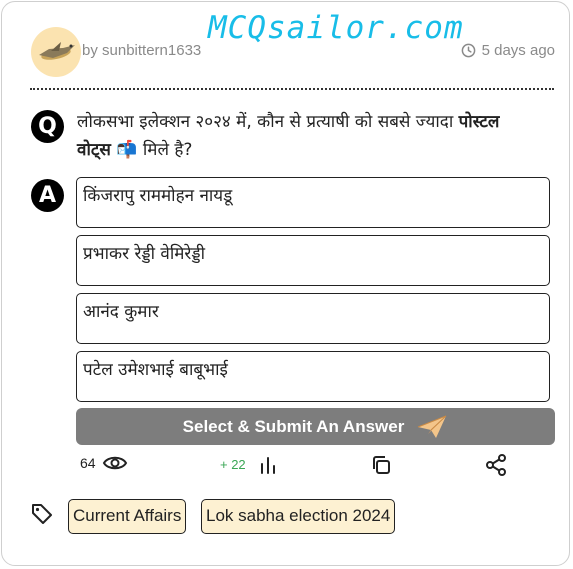 The width and height of the screenshot is (573, 569). I want to click on bird-icon, so click(57, 51).